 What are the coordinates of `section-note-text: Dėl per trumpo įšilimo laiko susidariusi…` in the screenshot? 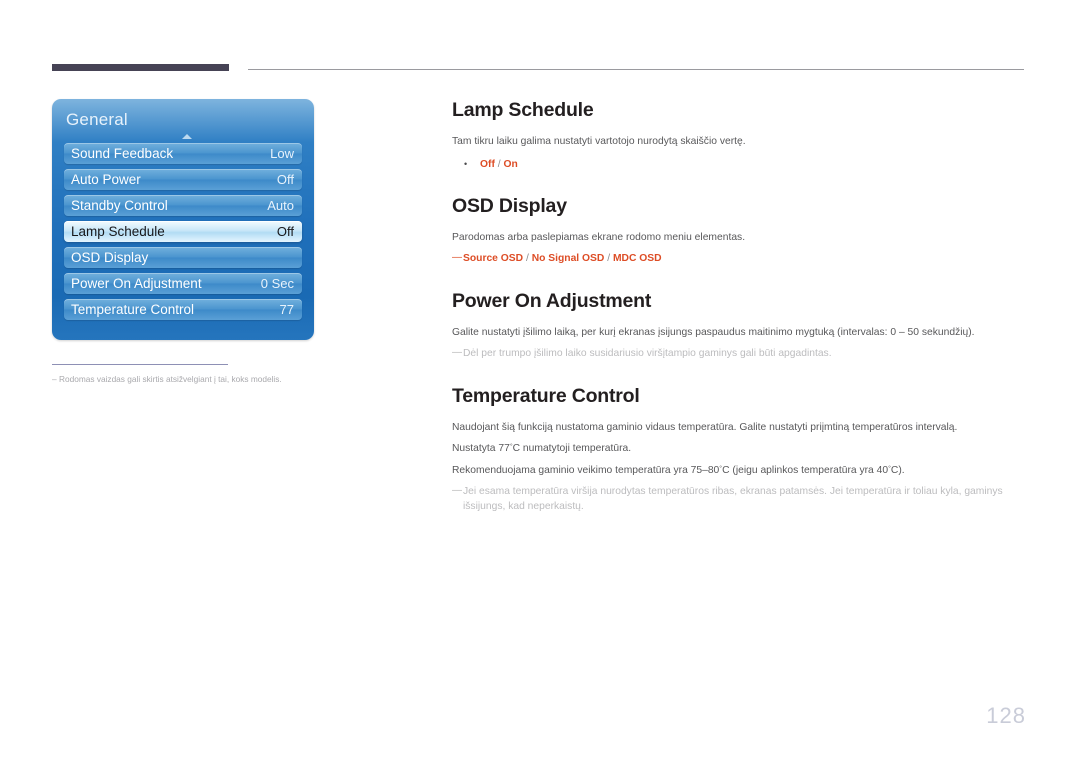 It's located at (647, 353).